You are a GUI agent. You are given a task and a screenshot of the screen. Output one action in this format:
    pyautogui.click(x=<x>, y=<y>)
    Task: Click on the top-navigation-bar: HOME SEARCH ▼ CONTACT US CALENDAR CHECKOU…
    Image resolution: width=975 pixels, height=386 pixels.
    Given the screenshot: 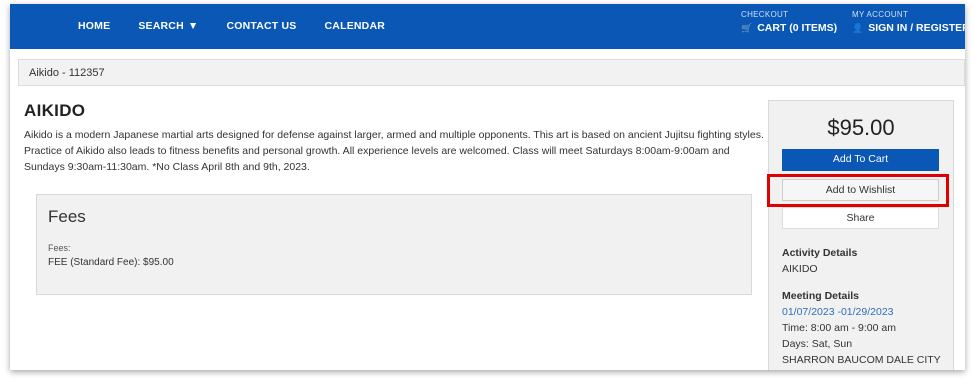 What is the action you would take?
    pyautogui.click(x=487, y=26)
    